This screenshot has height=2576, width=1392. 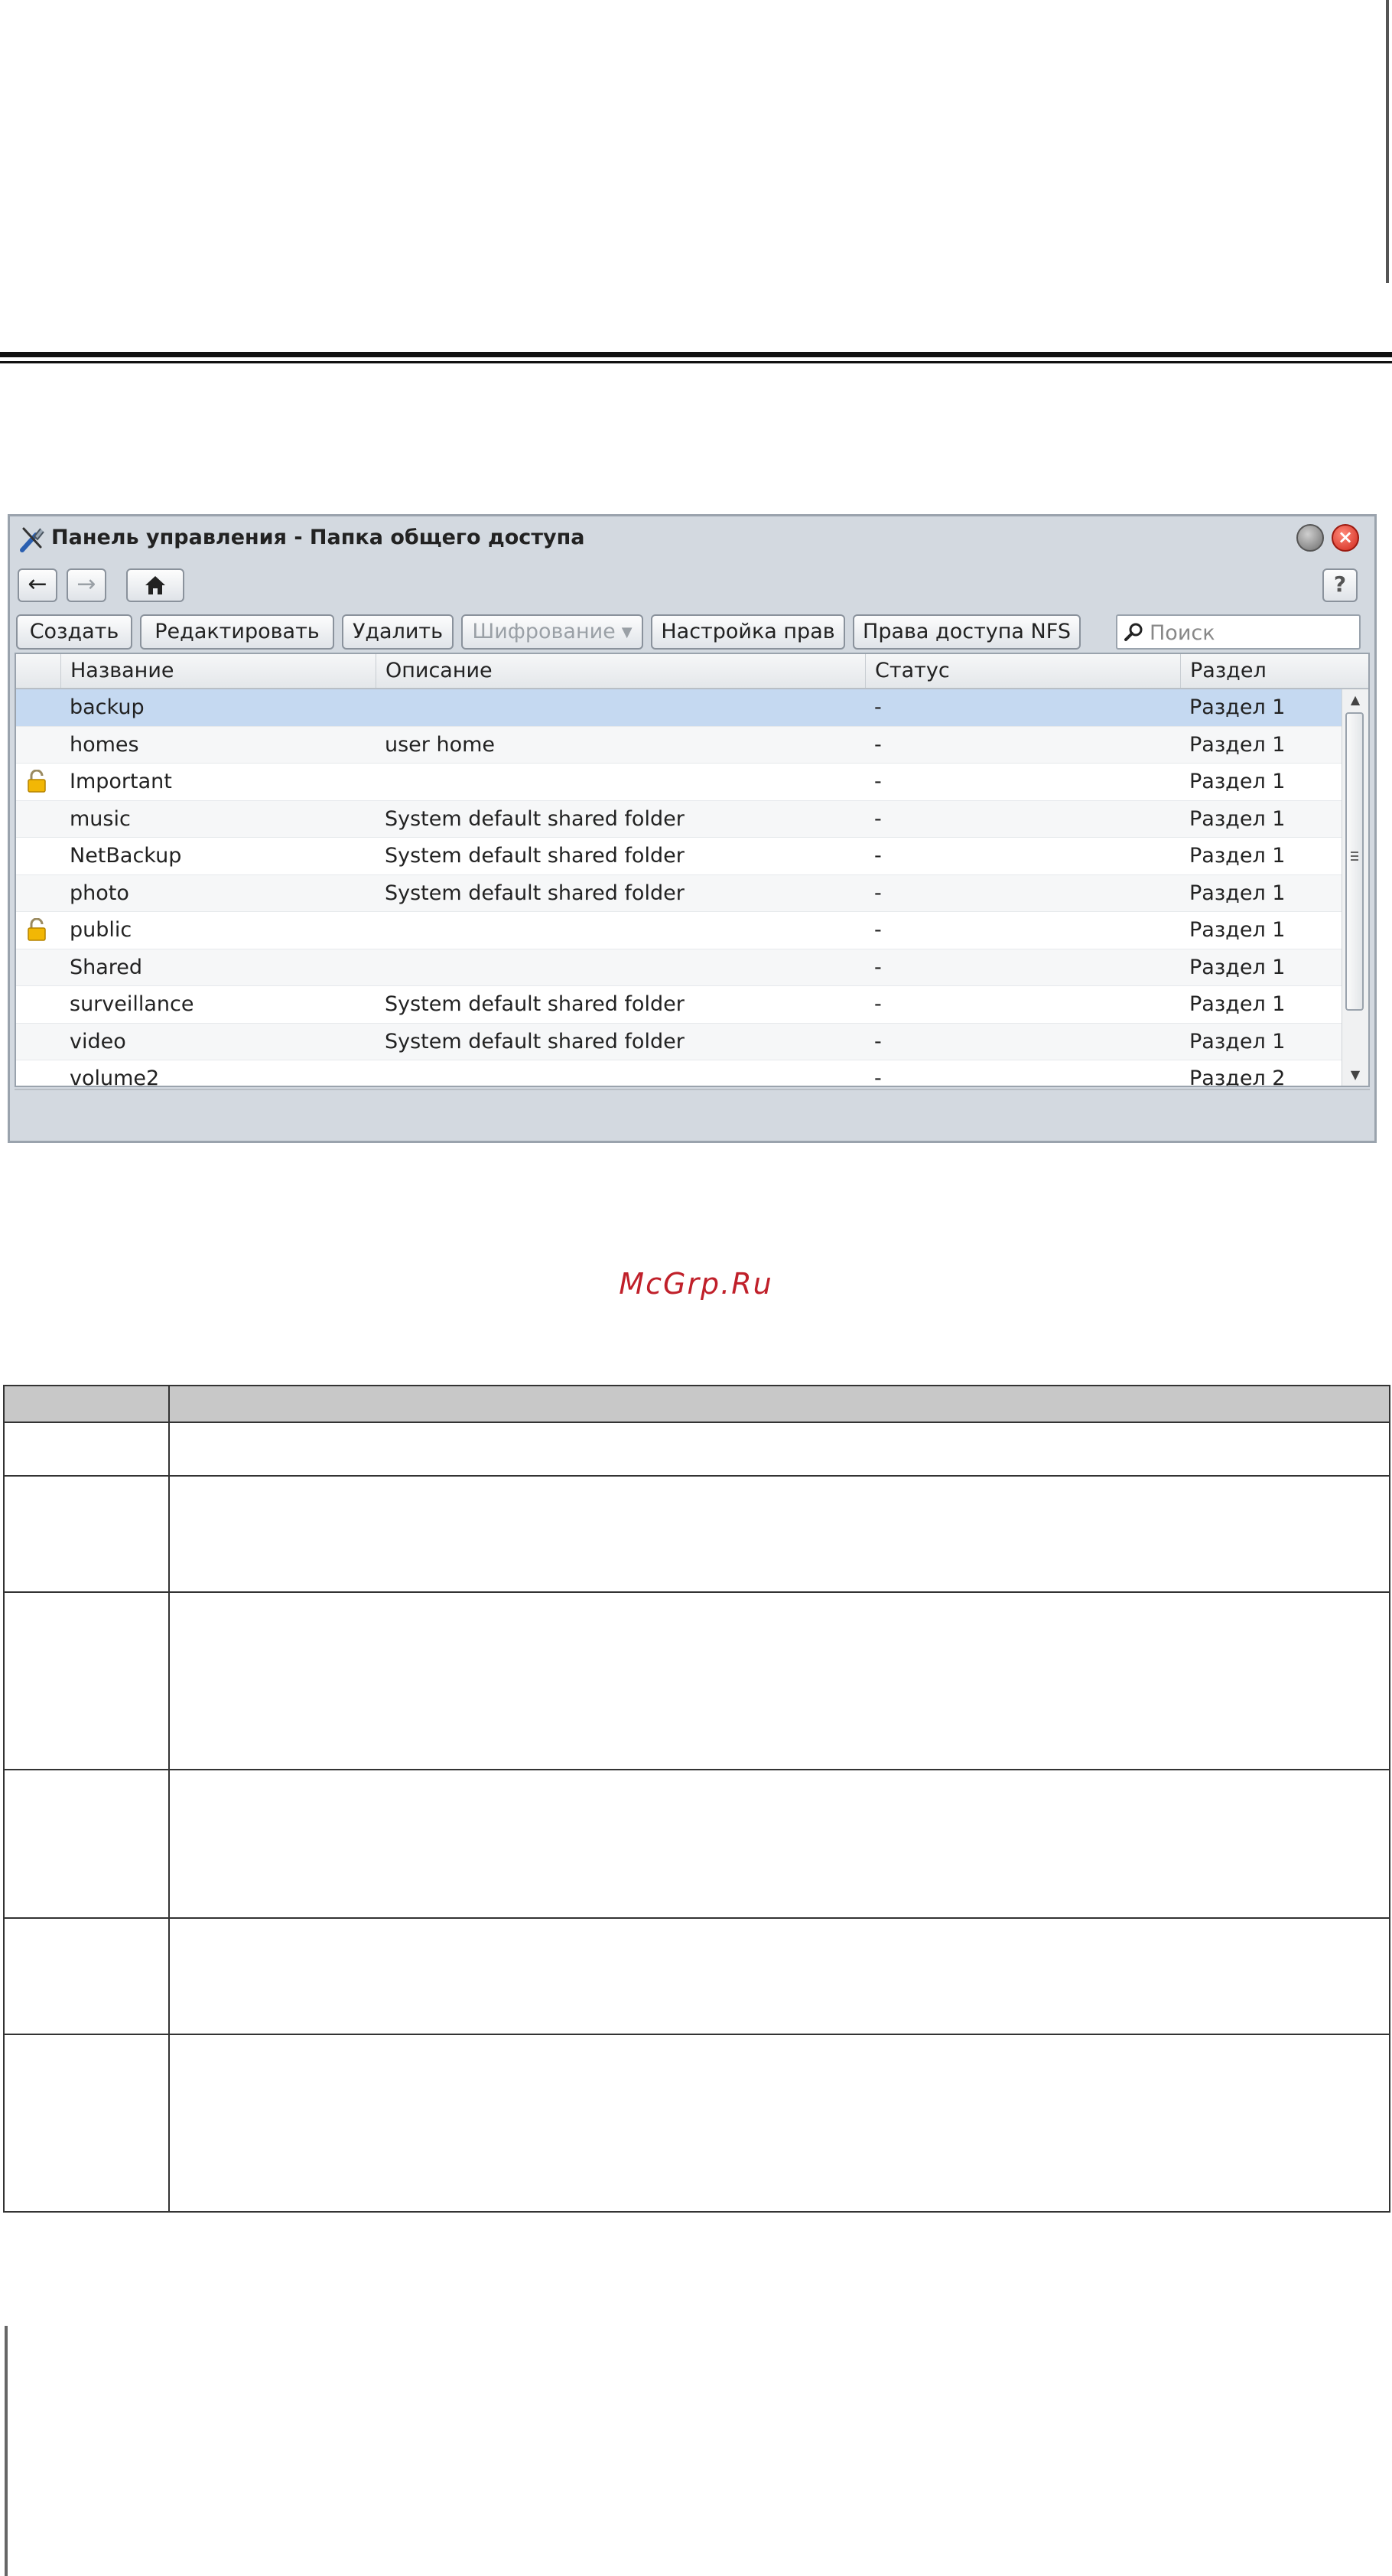 I want to click on scroll-up-icon: ▲, so click(x=1355, y=700).